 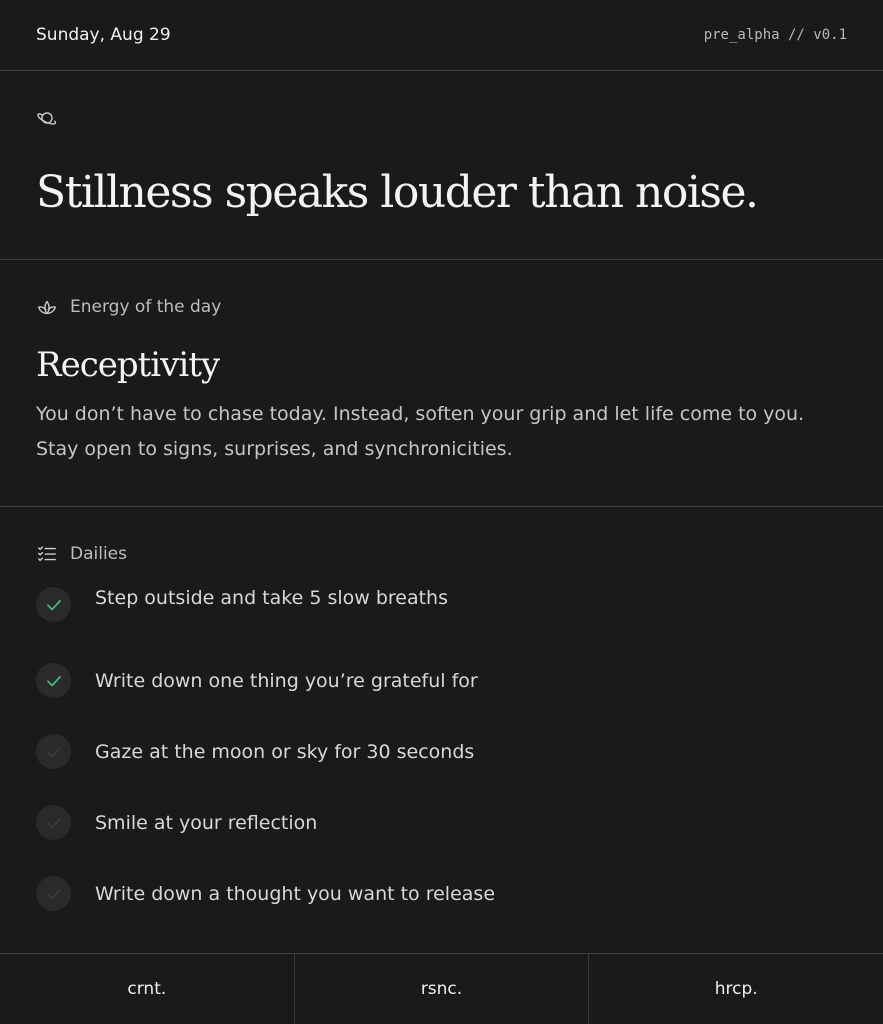 I want to click on task-label: Write down one thing you’re grateful for, so click(x=286, y=680).